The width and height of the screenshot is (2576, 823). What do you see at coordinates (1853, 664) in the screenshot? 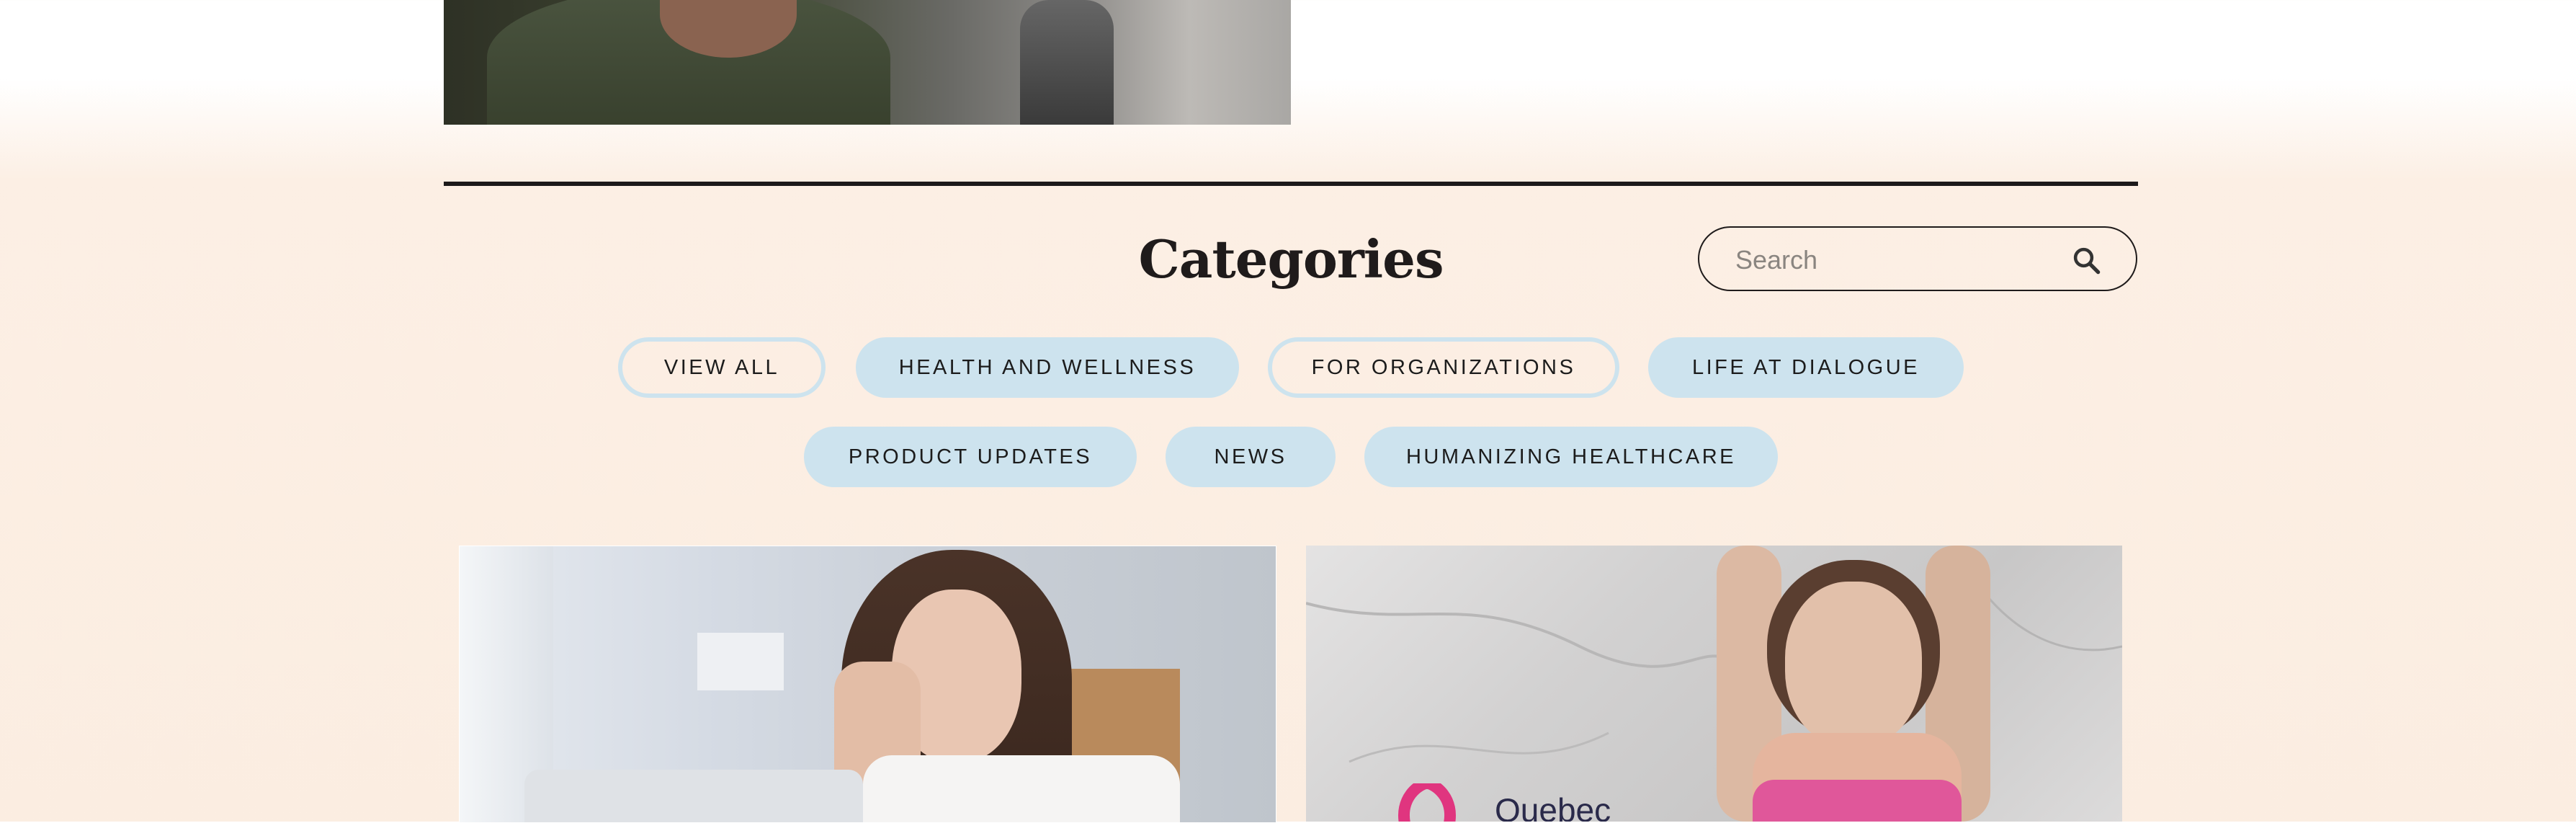
I see `face-shape` at bounding box center [1853, 664].